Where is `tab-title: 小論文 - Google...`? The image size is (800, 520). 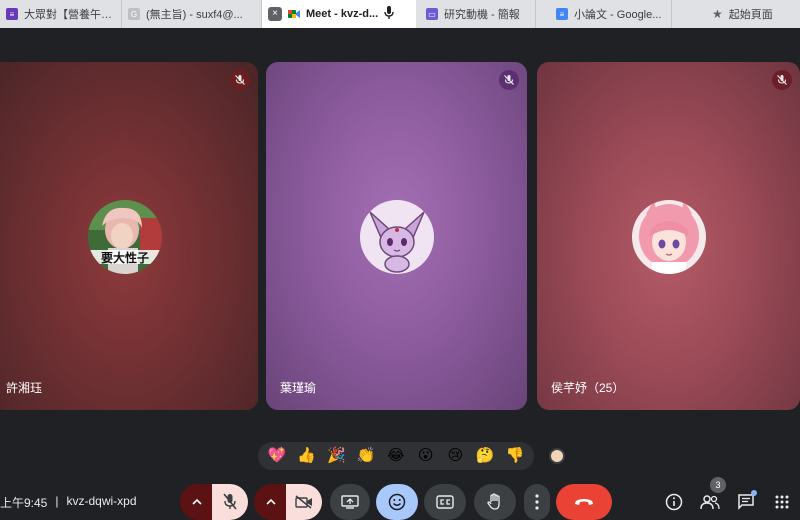 tab-title: 小論文 - Google... is located at coordinates (618, 15).